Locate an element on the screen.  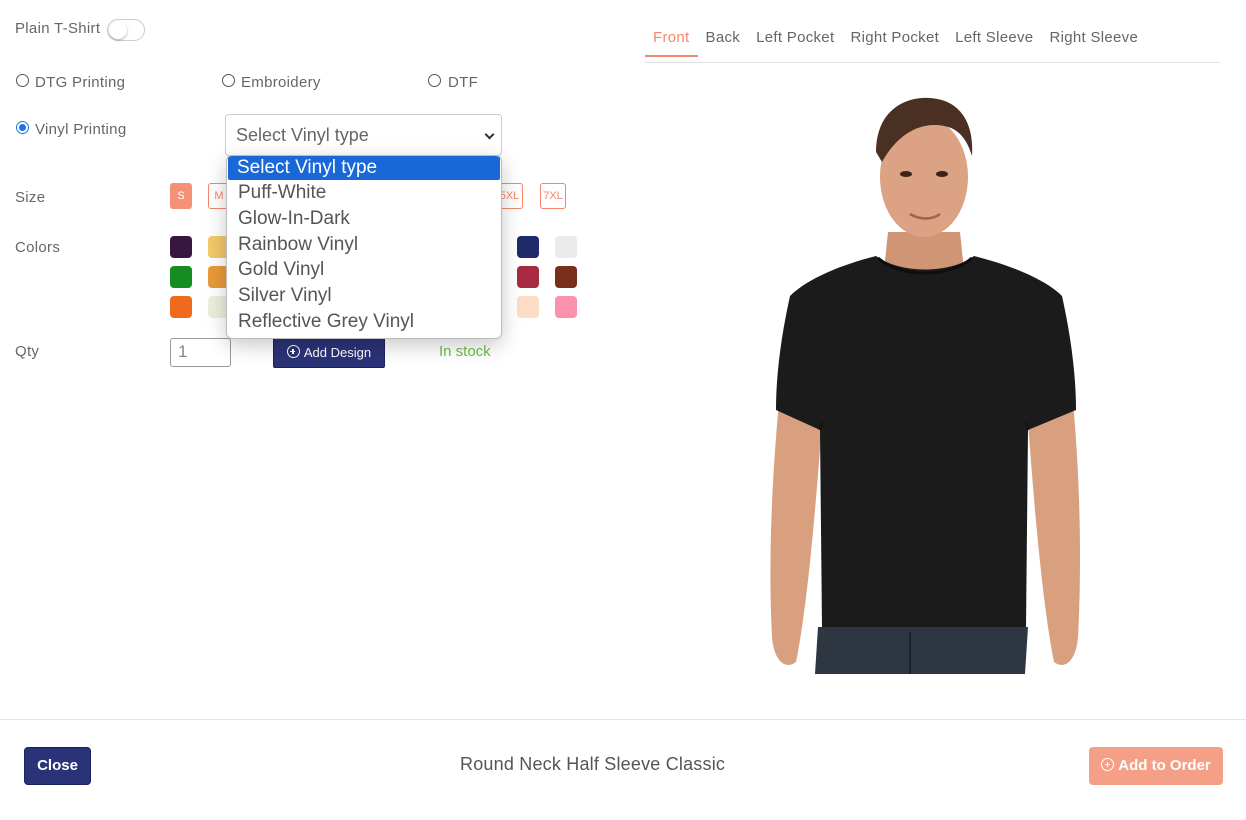
vinyl-option: Silver Vinyl is located at coordinates (364, 296).